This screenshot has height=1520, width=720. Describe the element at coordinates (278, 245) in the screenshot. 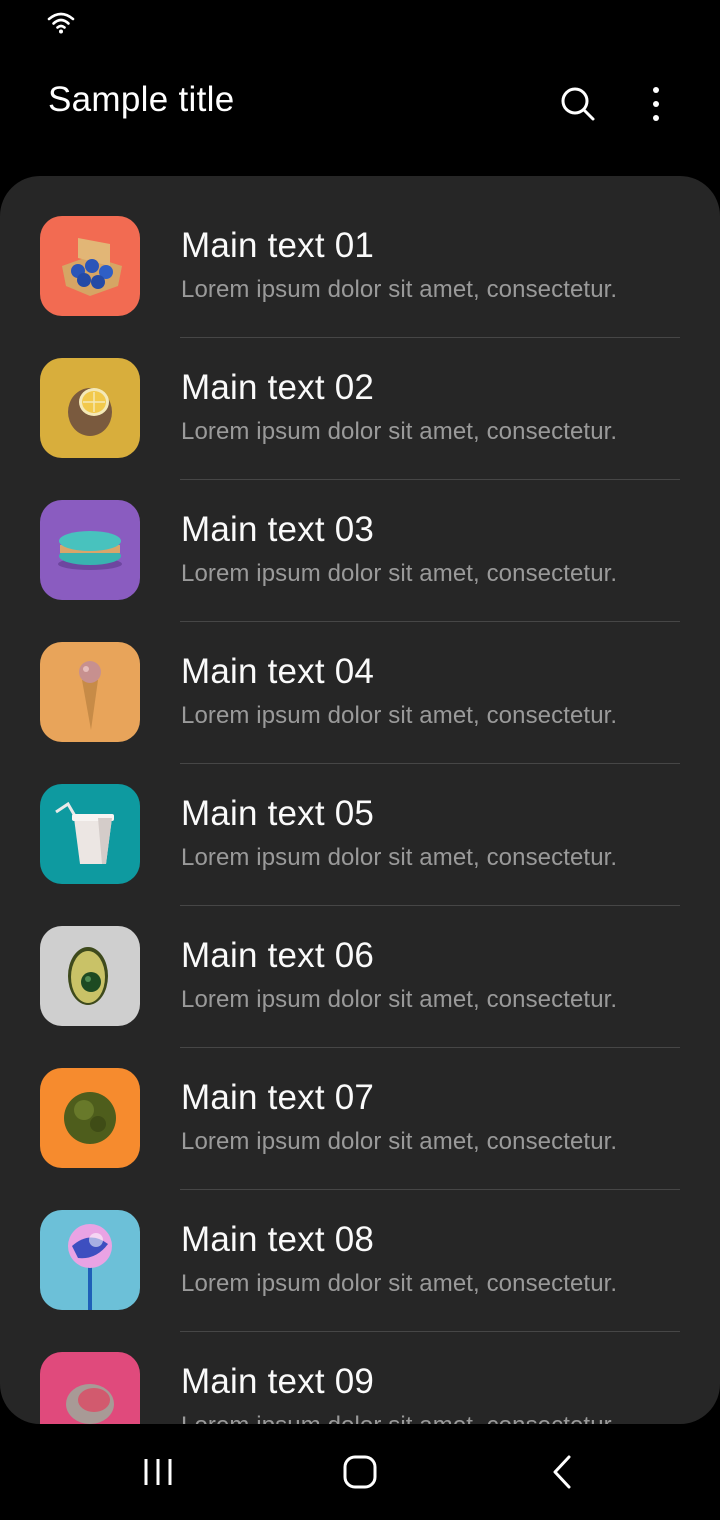

I see `main-text: Main text 01` at that location.